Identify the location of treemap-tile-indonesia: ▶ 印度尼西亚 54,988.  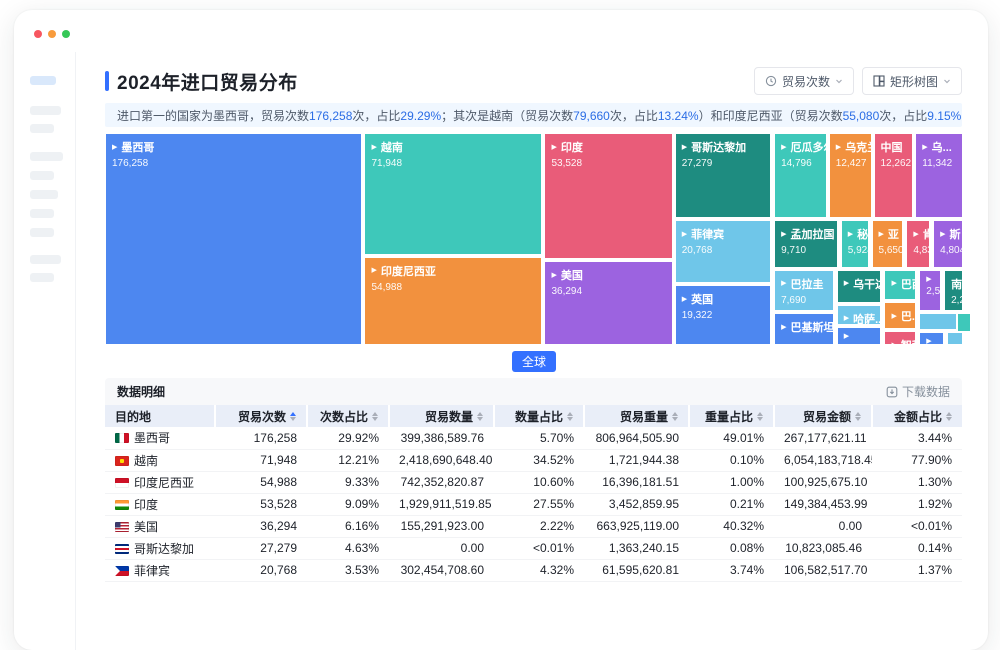
(453, 300).